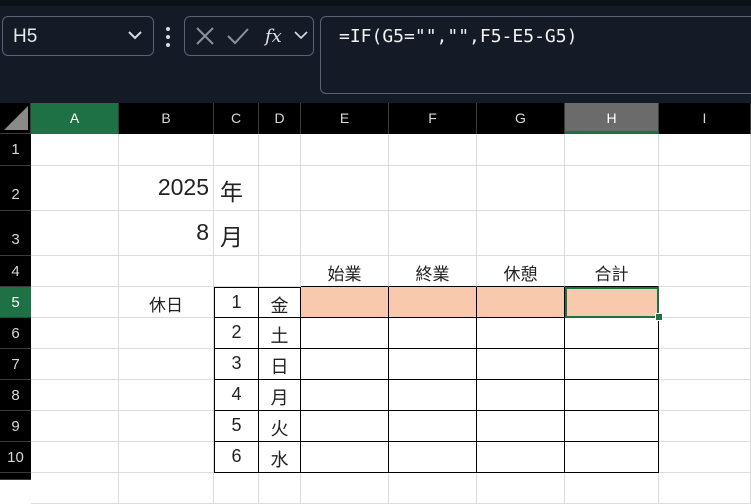 The width and height of the screenshot is (751, 504). What do you see at coordinates (236, 302) in the screenshot?
I see `cell-date: 1` at bounding box center [236, 302].